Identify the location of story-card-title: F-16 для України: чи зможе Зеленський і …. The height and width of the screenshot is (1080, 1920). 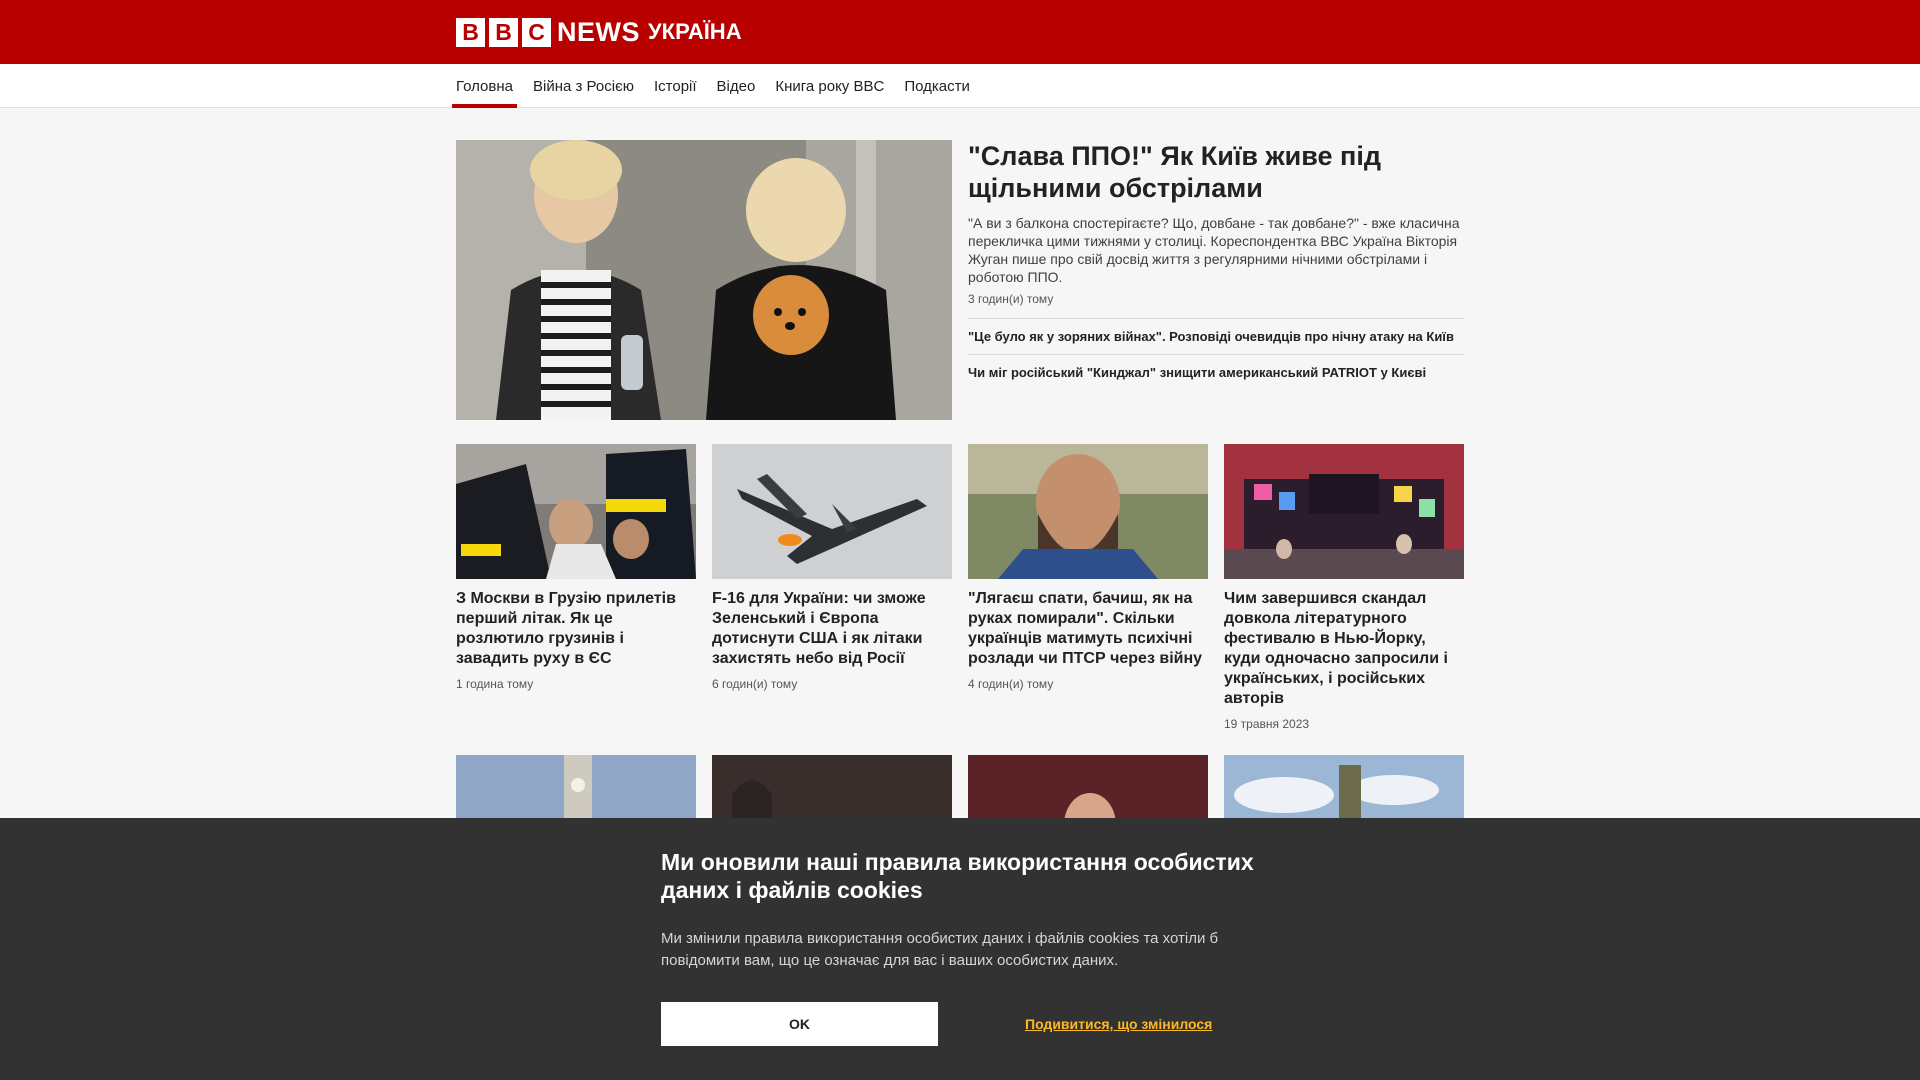
(832, 629).